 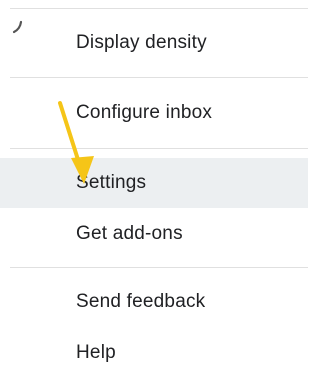 I want to click on menu-item-label: Get add-ons, so click(x=129, y=233).